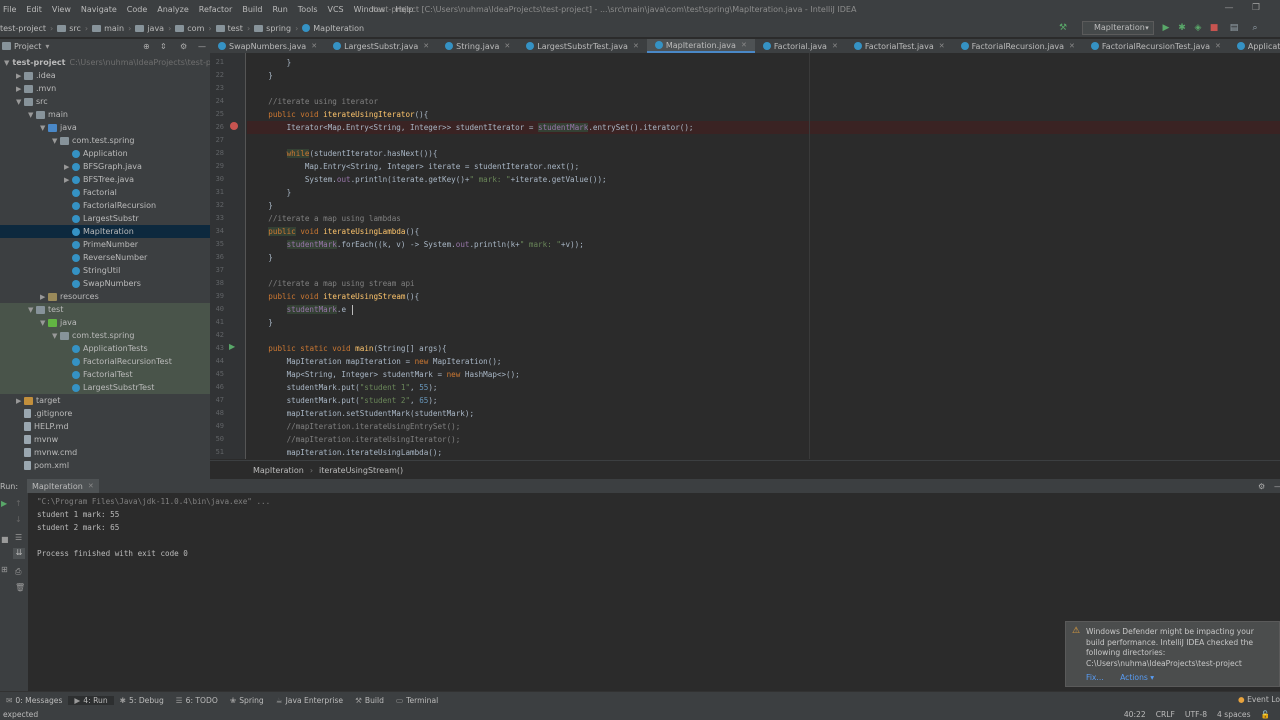  Describe the element at coordinates (309, 700) in the screenshot. I see `tool-window-java-enterprise: ☕ Java Enterprise` at that location.